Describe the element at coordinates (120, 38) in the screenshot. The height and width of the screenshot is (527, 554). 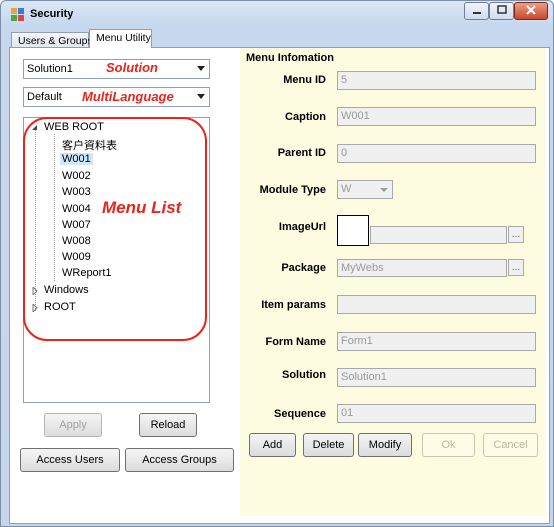
I see `tab-menu-utility: Menu Utility` at that location.